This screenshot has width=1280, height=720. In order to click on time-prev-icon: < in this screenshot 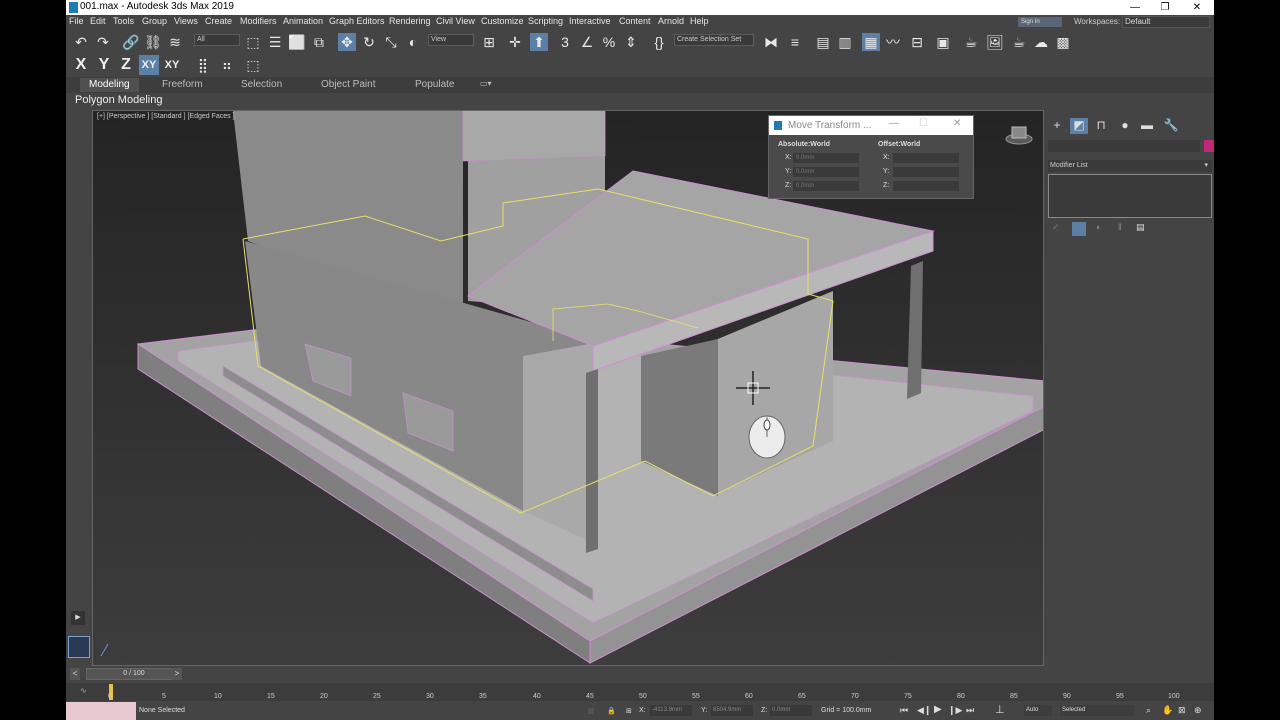, I will do `click(75, 674)`.